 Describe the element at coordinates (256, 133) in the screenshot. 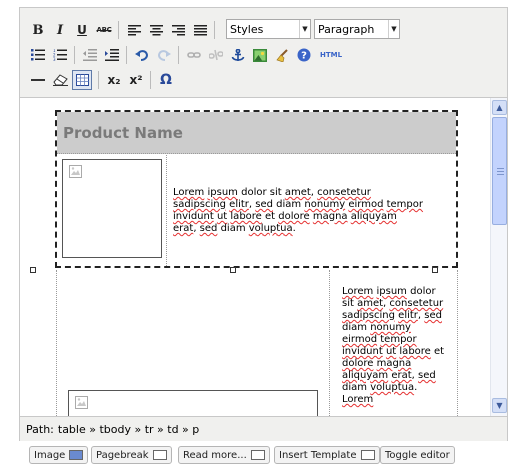

I see `product-name-cell: Product Name` at that location.